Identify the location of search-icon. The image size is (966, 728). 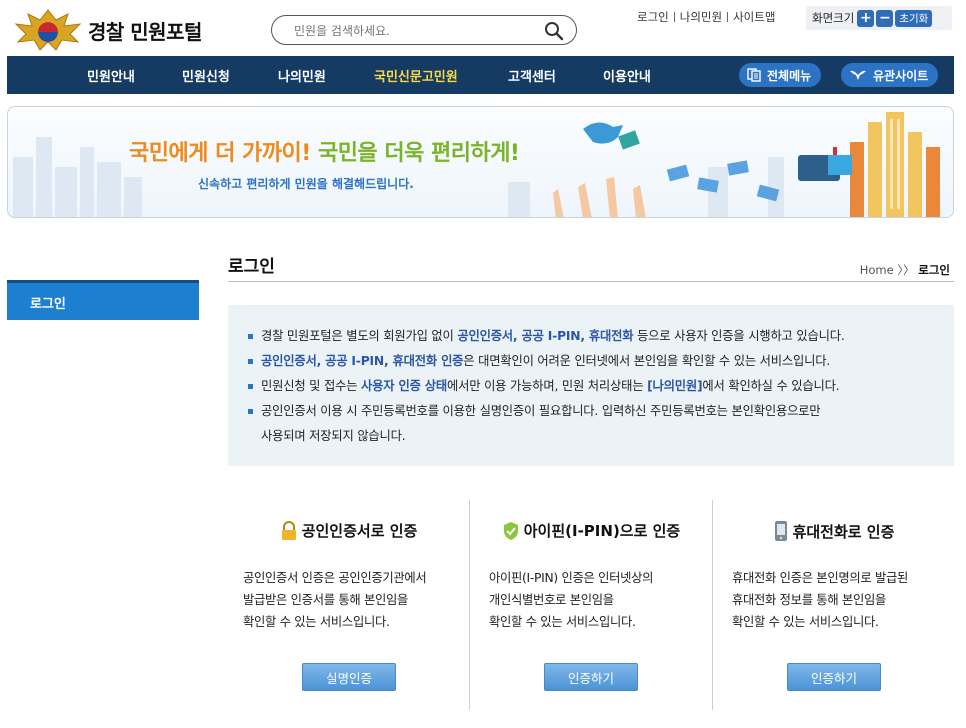
(554, 31).